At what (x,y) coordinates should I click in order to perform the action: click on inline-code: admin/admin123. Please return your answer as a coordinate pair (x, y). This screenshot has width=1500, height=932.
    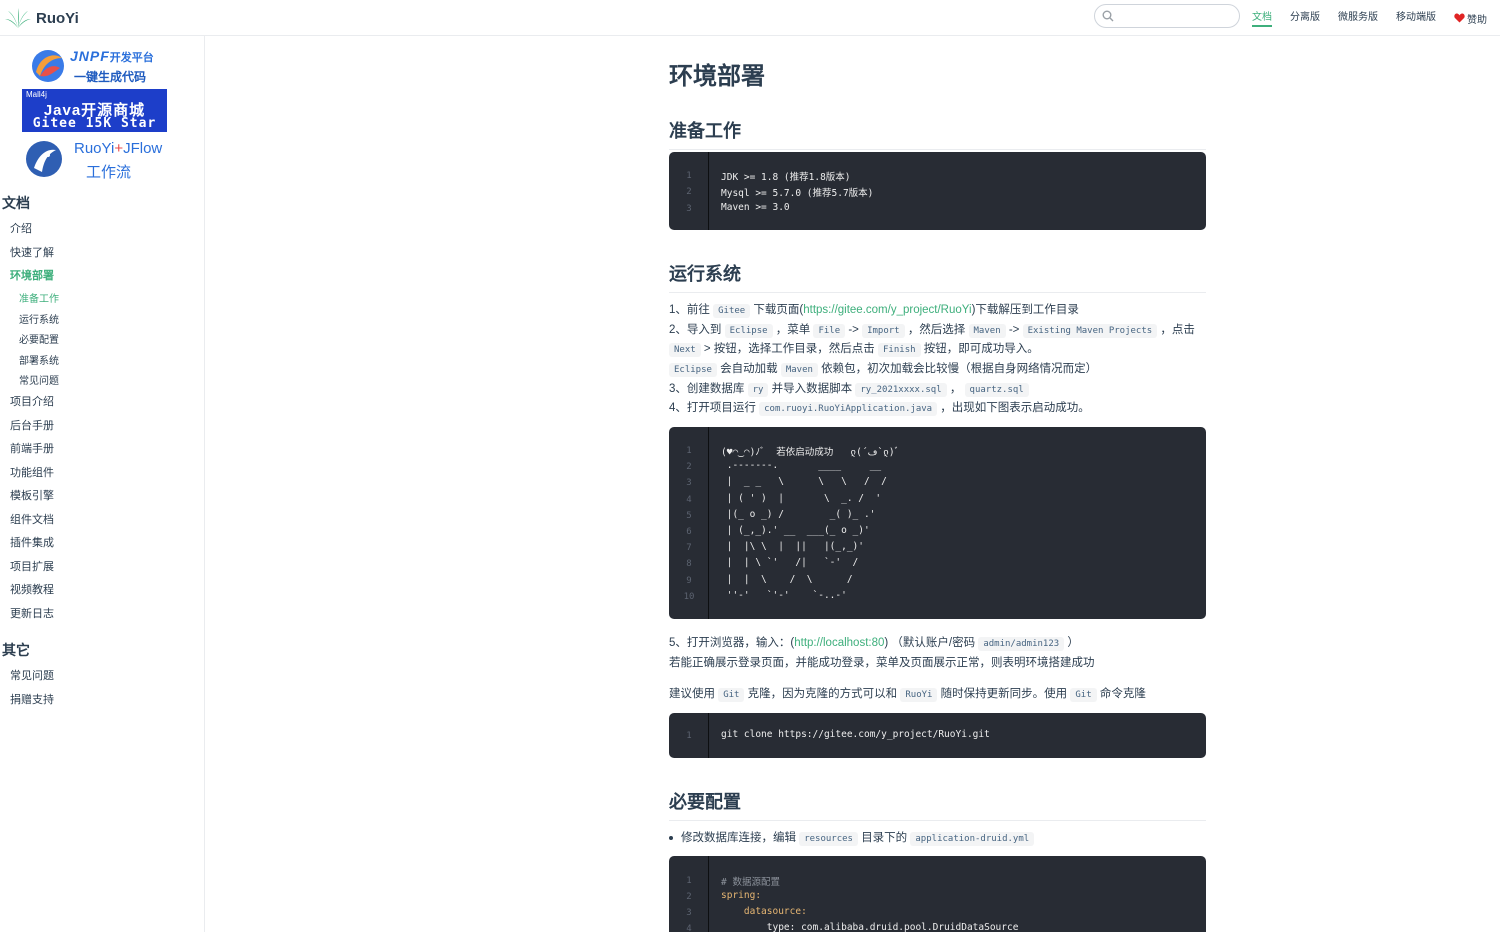
    Looking at the image, I should click on (1021, 644).